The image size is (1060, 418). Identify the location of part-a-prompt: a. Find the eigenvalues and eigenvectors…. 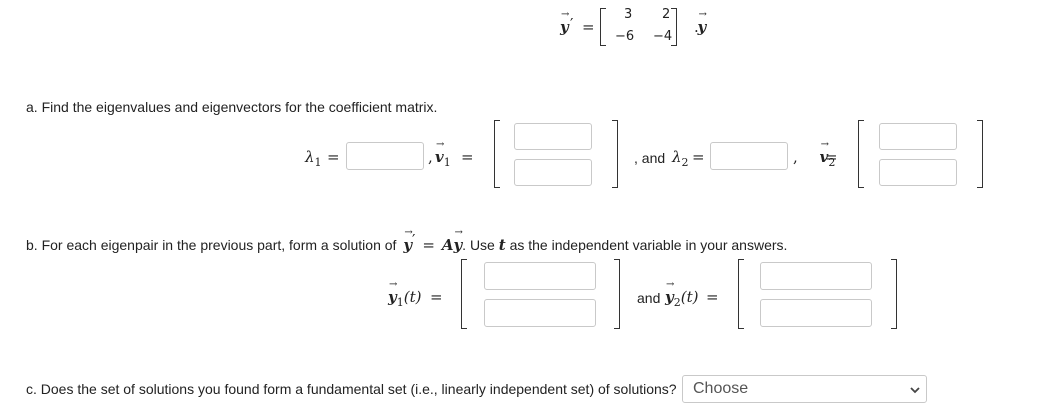
(232, 107).